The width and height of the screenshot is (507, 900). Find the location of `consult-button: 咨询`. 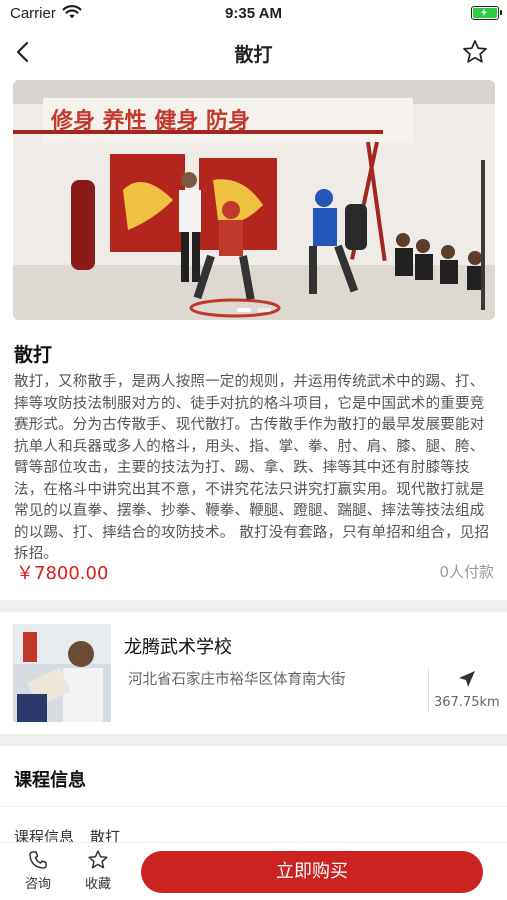

consult-button: 咨询 is located at coordinates (38, 870).